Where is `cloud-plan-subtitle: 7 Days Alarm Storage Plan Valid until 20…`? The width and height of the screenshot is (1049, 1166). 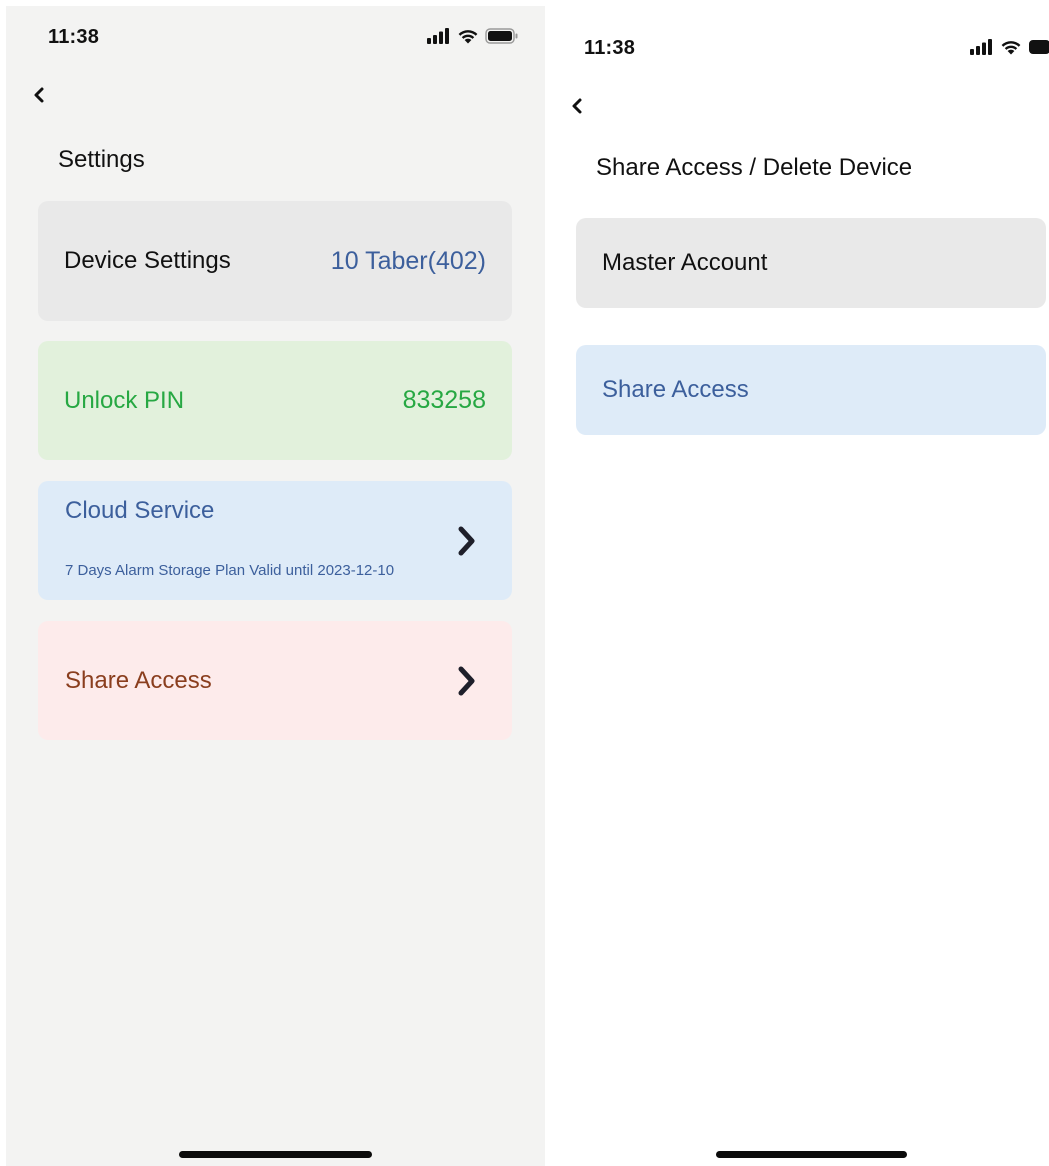 cloud-plan-subtitle: 7 Days Alarm Storage Plan Valid until 20… is located at coordinates (230, 570).